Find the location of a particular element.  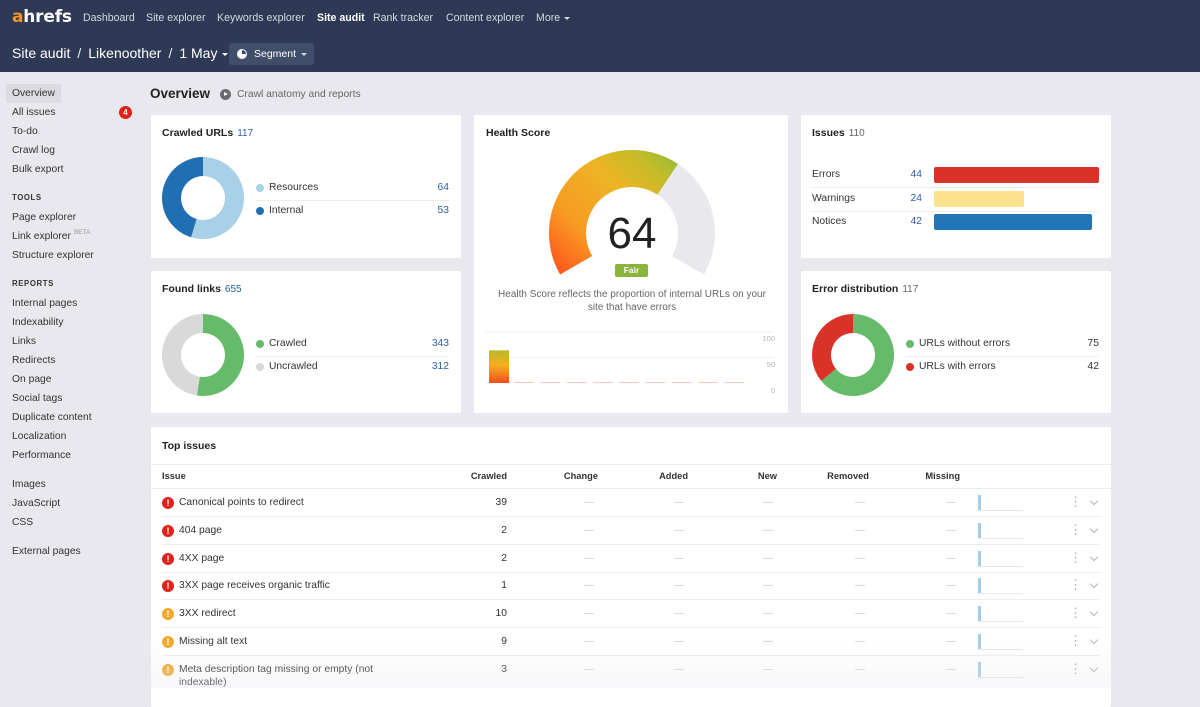

sidebar-item-on-page: On page is located at coordinates (70, 379).